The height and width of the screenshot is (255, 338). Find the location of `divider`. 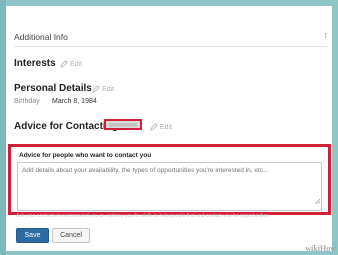

divider is located at coordinates (171, 46).